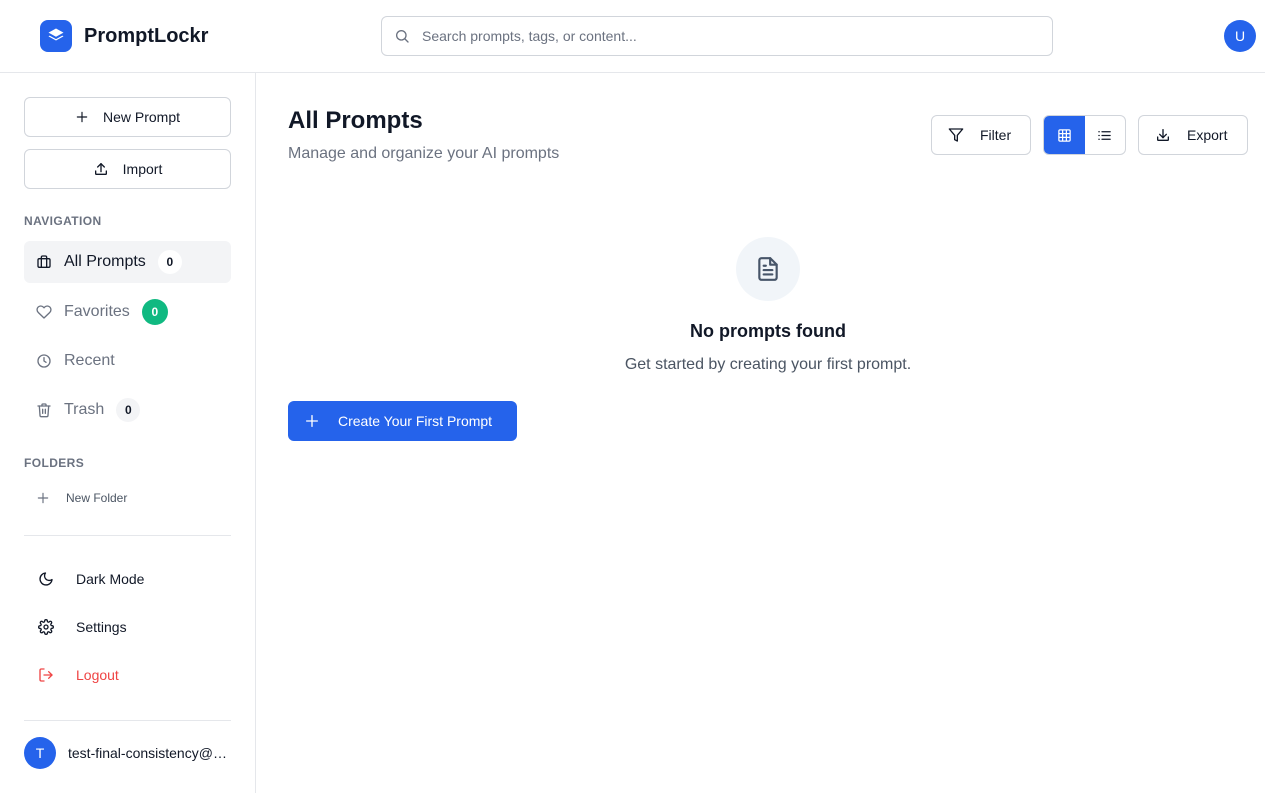 This screenshot has width=1265, height=793. I want to click on list-icon, so click(1104, 135).